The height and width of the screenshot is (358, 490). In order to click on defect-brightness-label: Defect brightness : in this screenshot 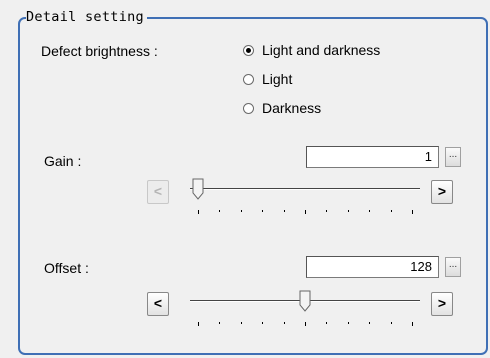, I will do `click(99, 51)`.